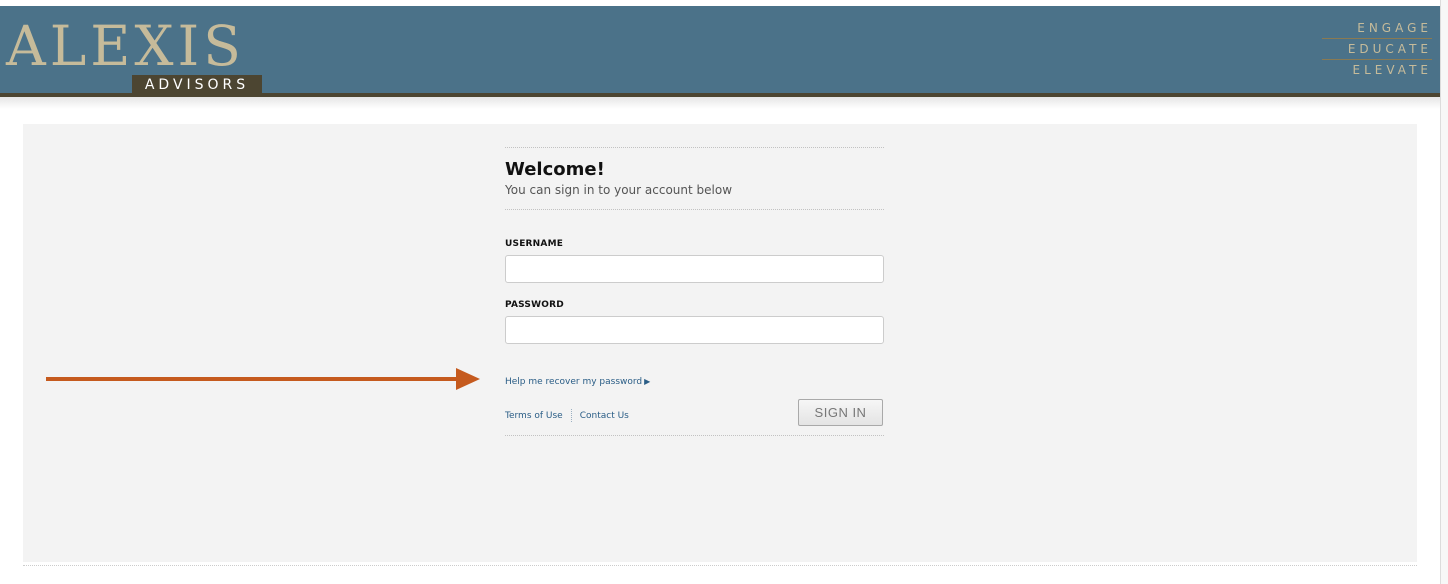 This screenshot has height=584, width=1448. What do you see at coordinates (694, 269) in the screenshot?
I see `username-field` at bounding box center [694, 269].